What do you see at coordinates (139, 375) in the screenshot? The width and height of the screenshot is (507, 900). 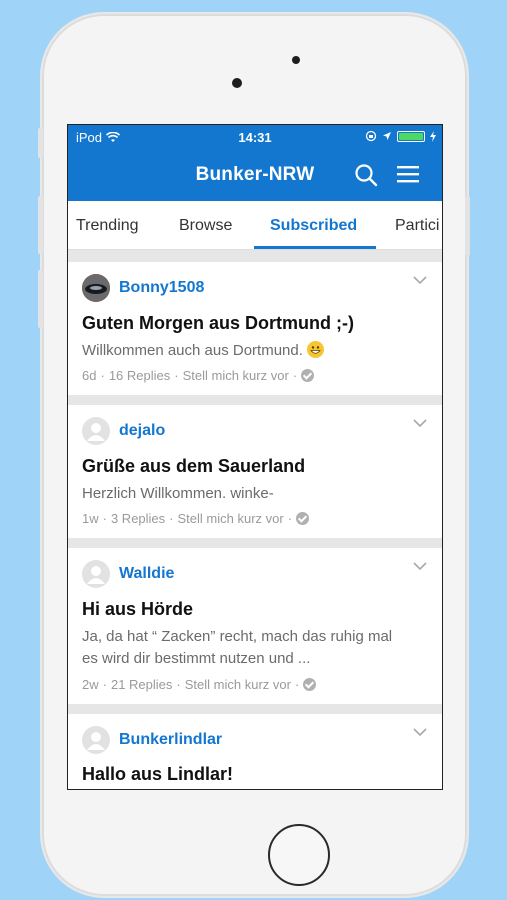 I see `reply-count: 16 Replies` at bounding box center [139, 375].